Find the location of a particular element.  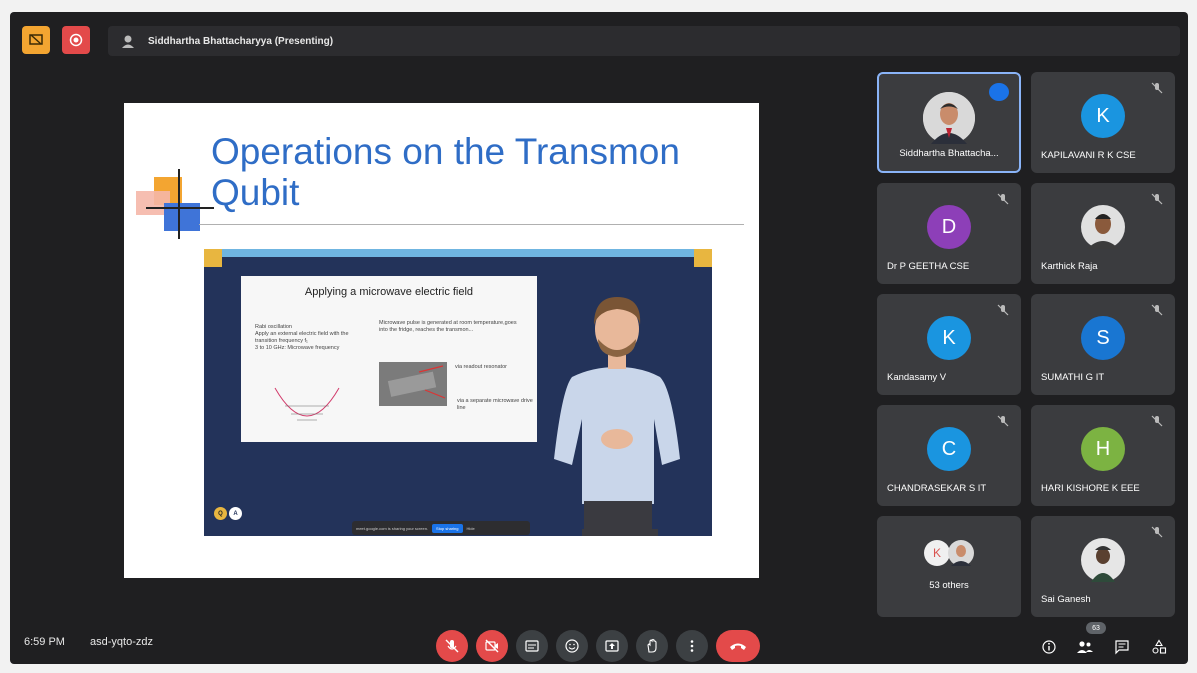

chat-icon is located at coordinates (1122, 647).